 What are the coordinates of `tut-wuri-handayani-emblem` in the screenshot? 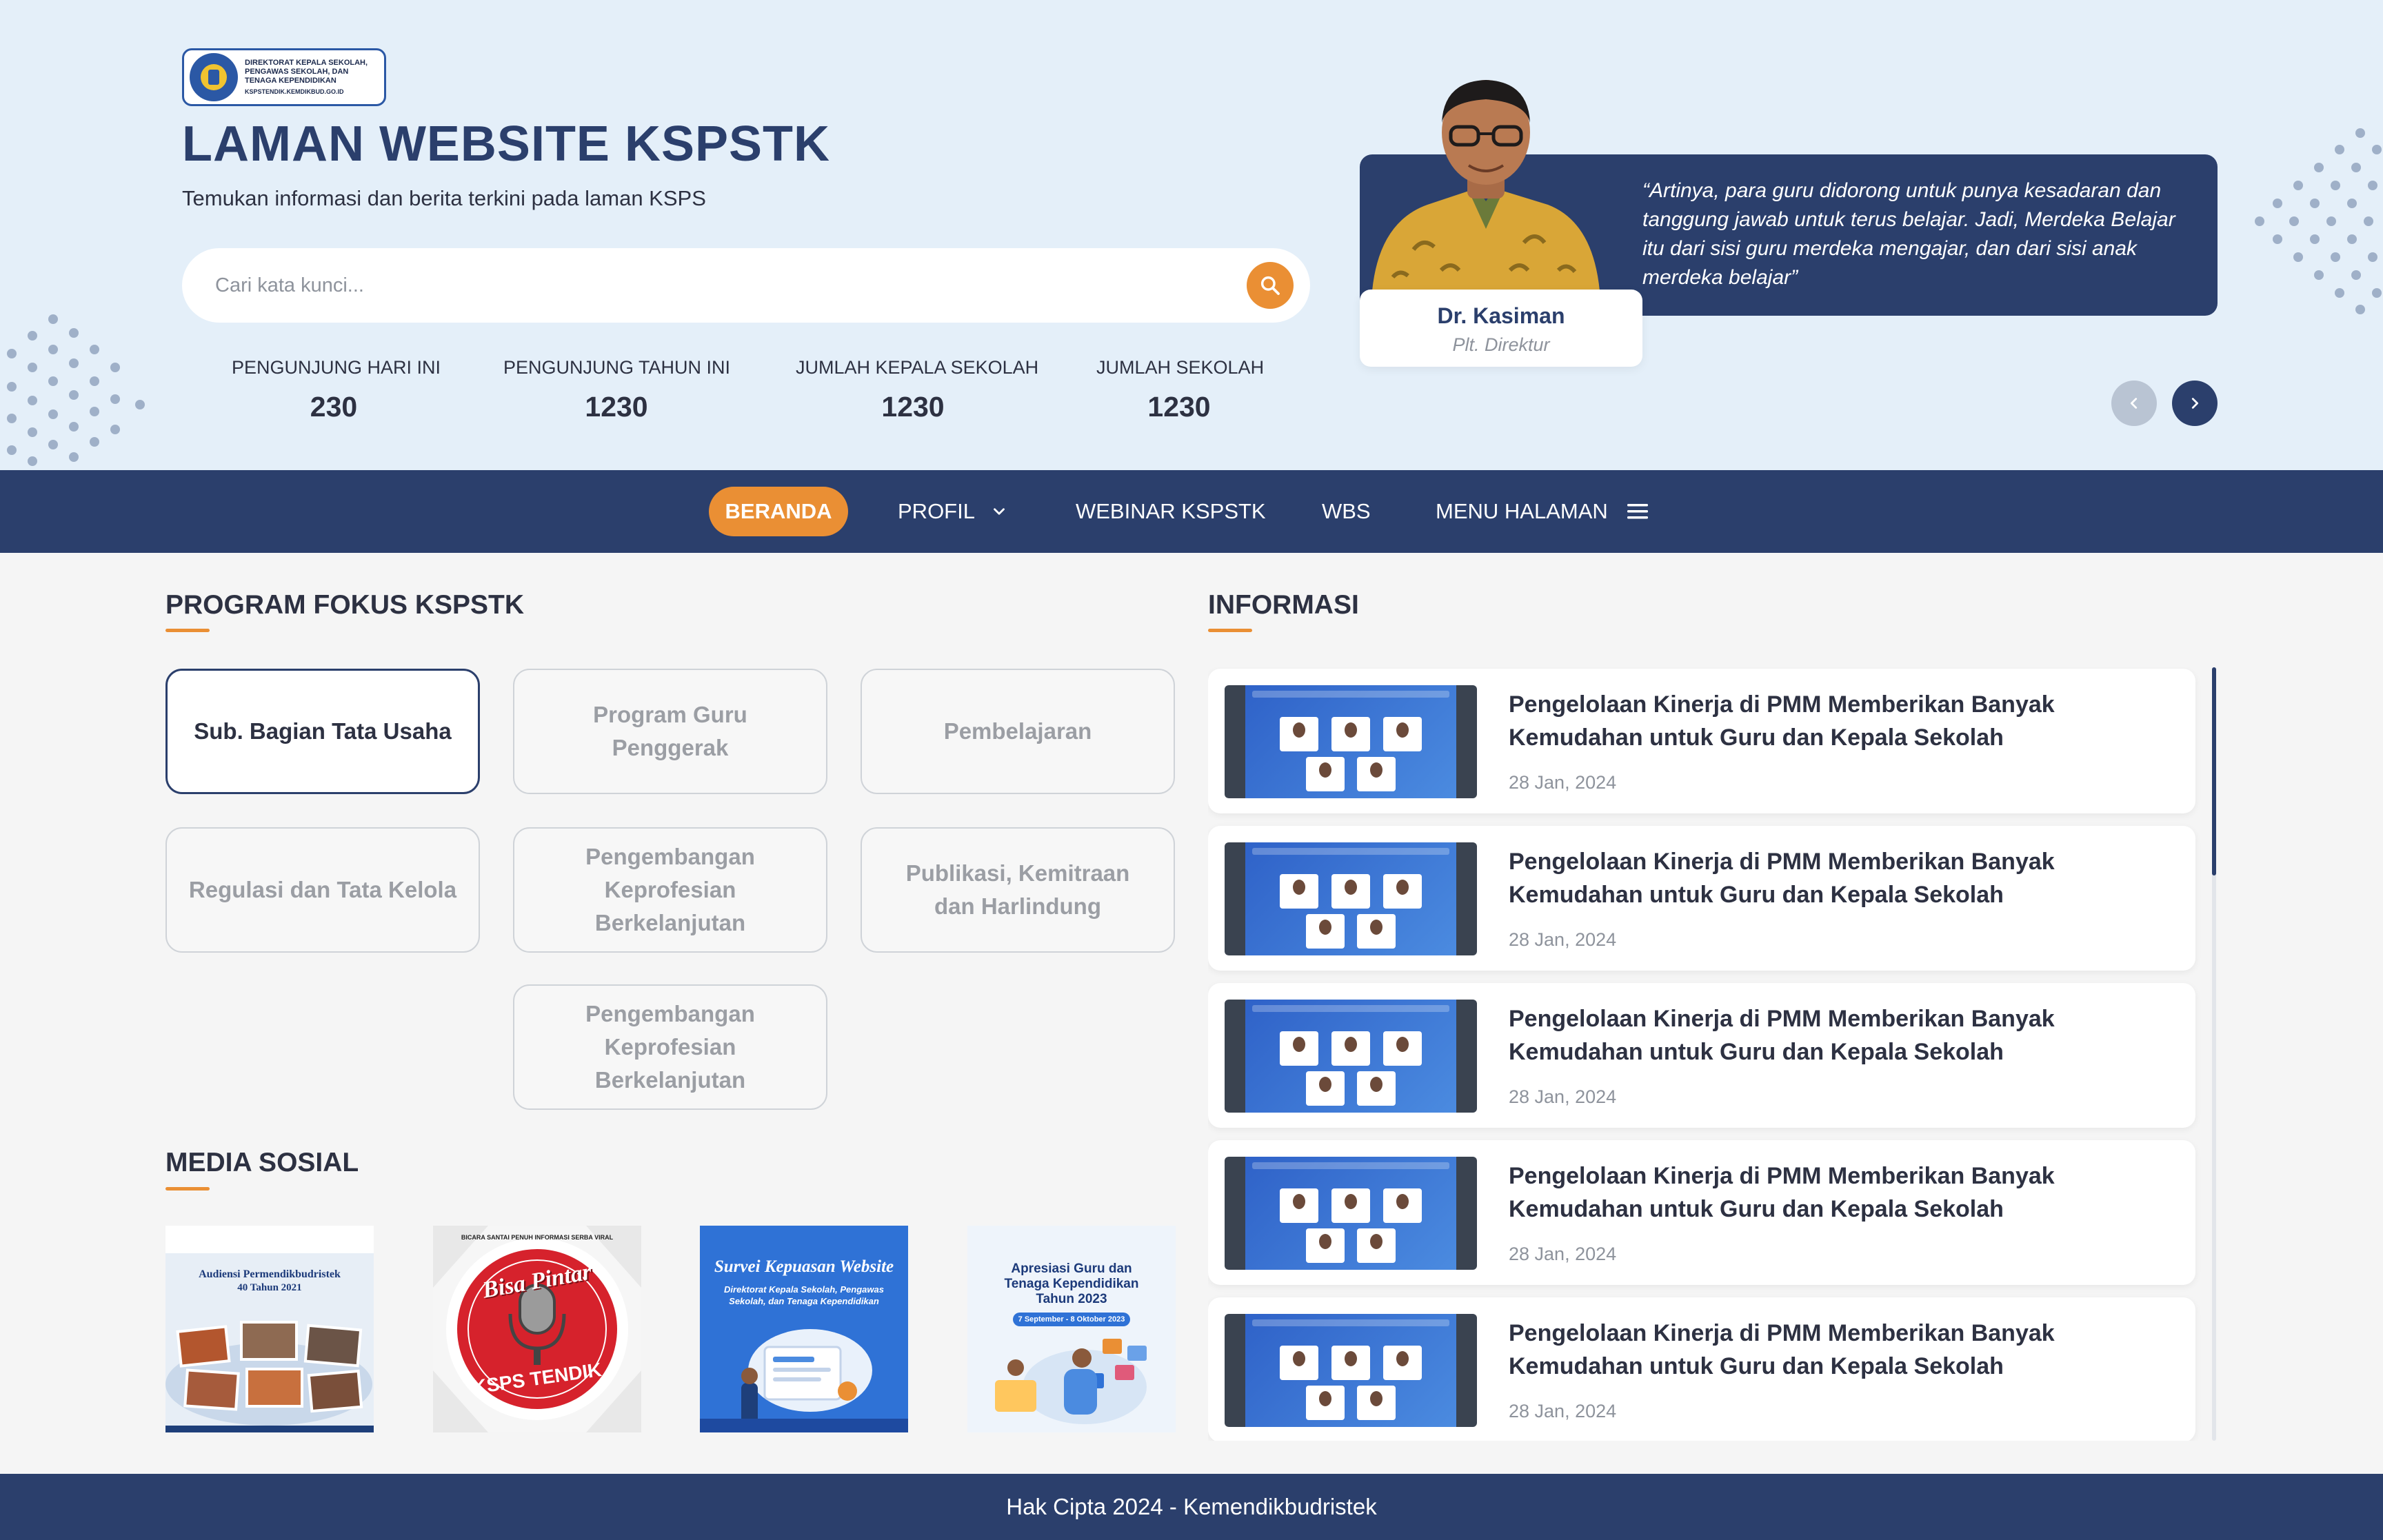 It's located at (214, 77).